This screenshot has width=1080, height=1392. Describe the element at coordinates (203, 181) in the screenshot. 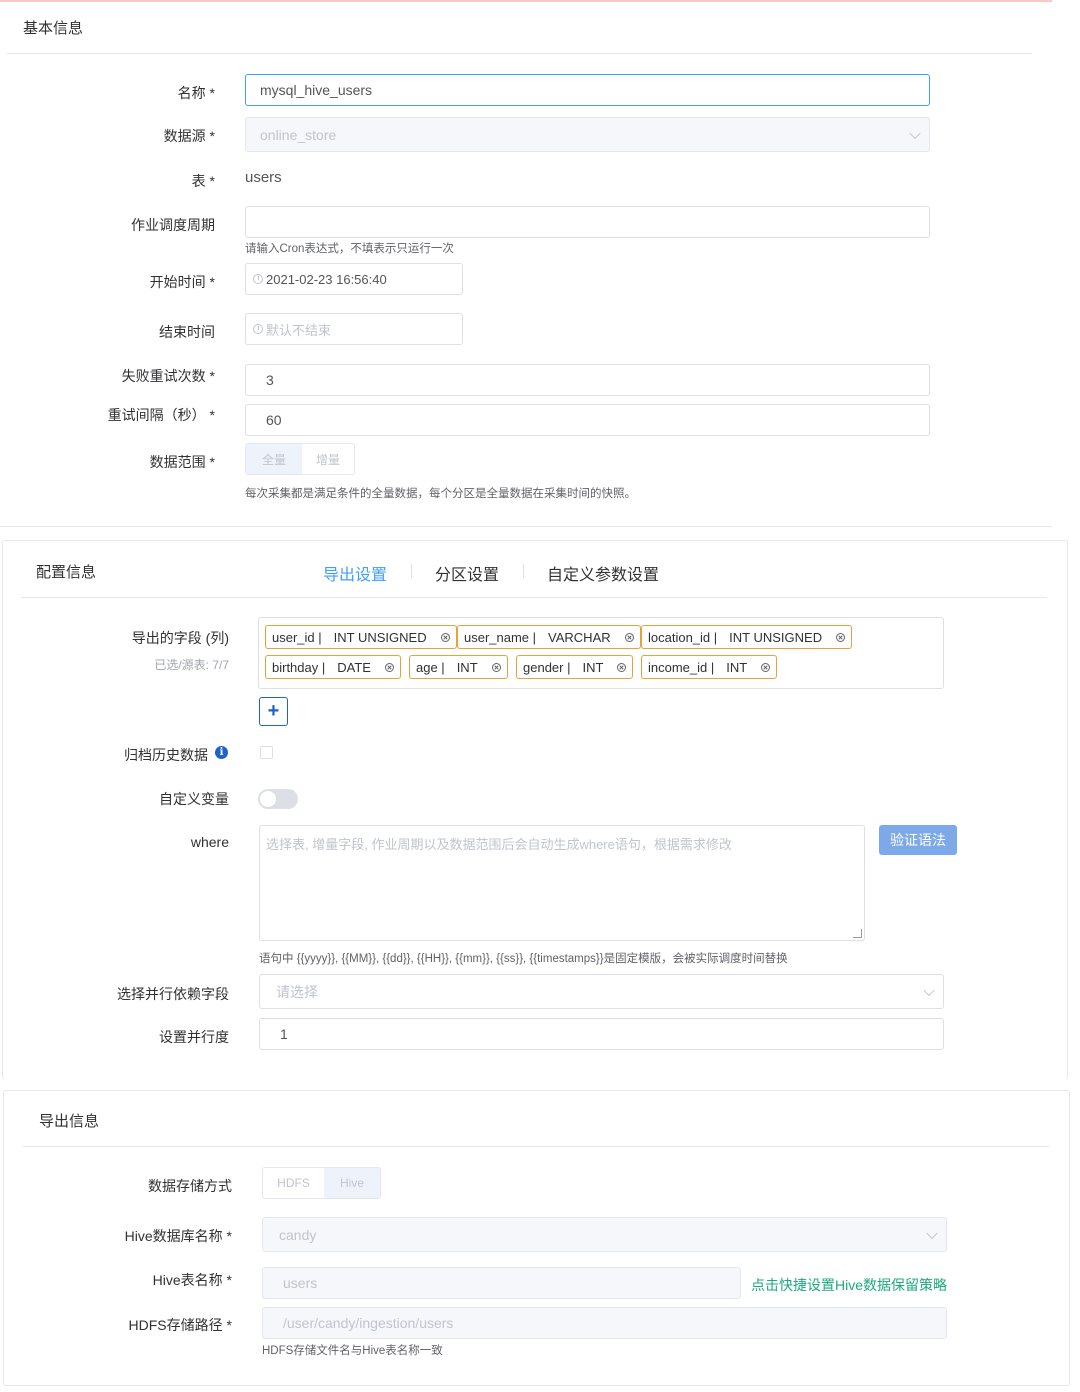

I see `table-label: 表` at that location.